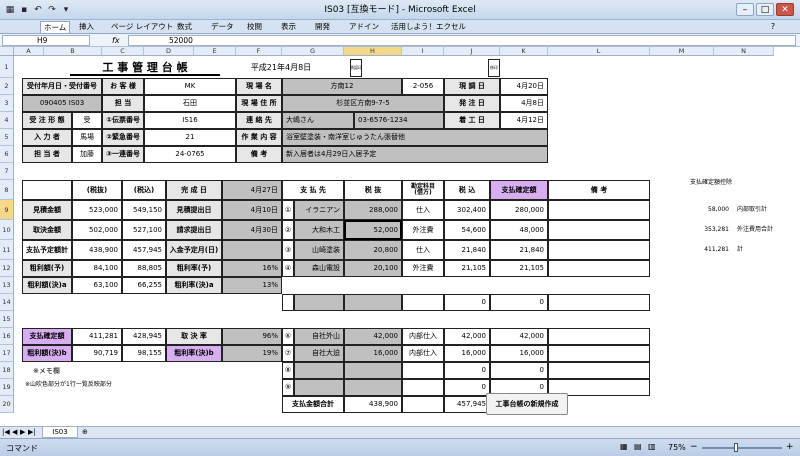 The image size is (800, 456). I want to click on row-header: 3, so click(7, 103).